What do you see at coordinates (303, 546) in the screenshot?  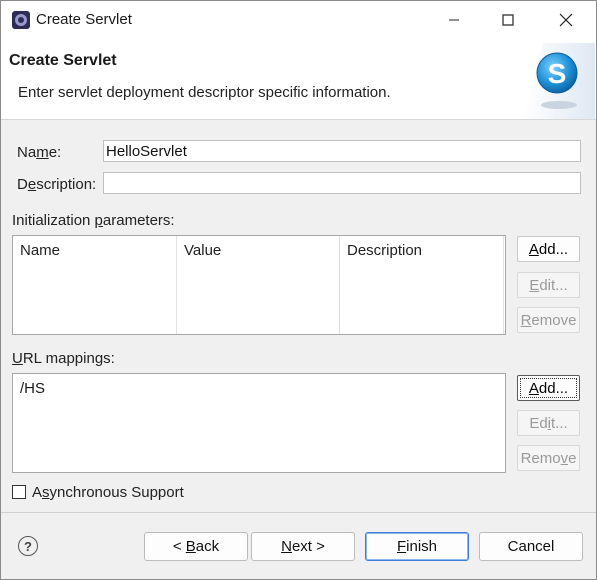 I see `next-button: Next >` at bounding box center [303, 546].